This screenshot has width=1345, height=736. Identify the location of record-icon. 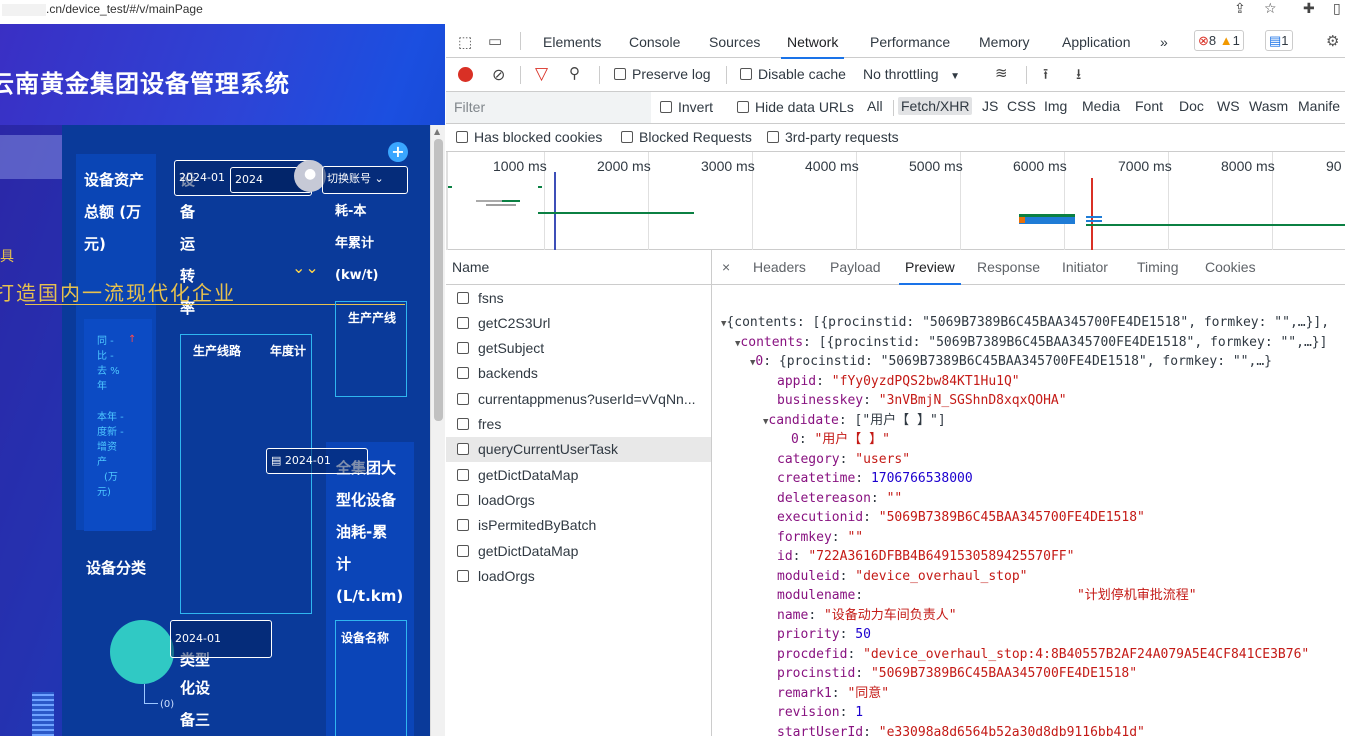
(465, 74).